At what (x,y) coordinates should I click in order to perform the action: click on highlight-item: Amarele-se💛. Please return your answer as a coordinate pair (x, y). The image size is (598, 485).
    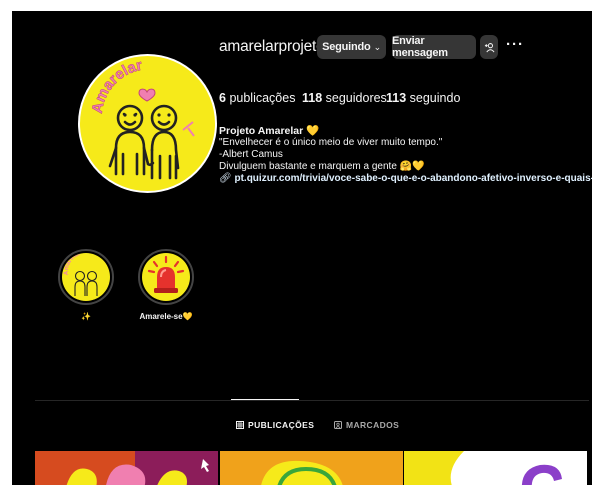
    Looking at the image, I should click on (166, 285).